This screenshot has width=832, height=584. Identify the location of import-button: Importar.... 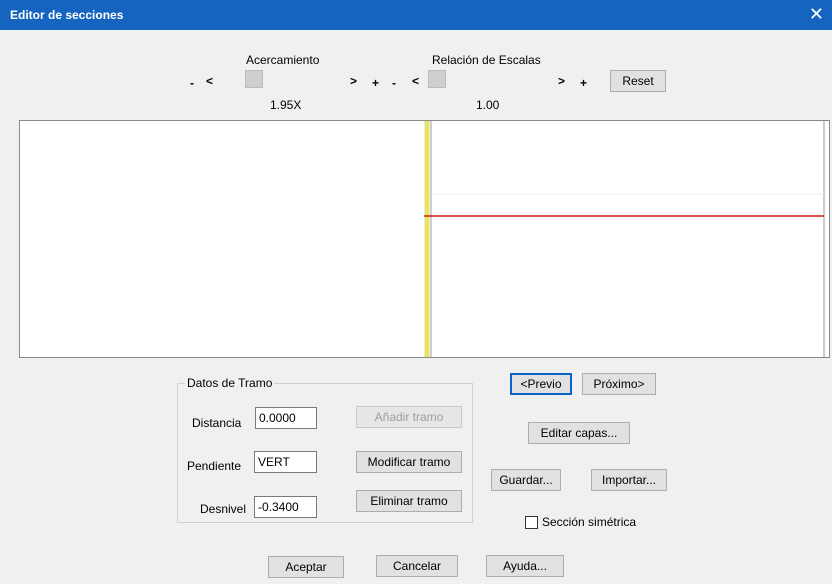
(629, 480).